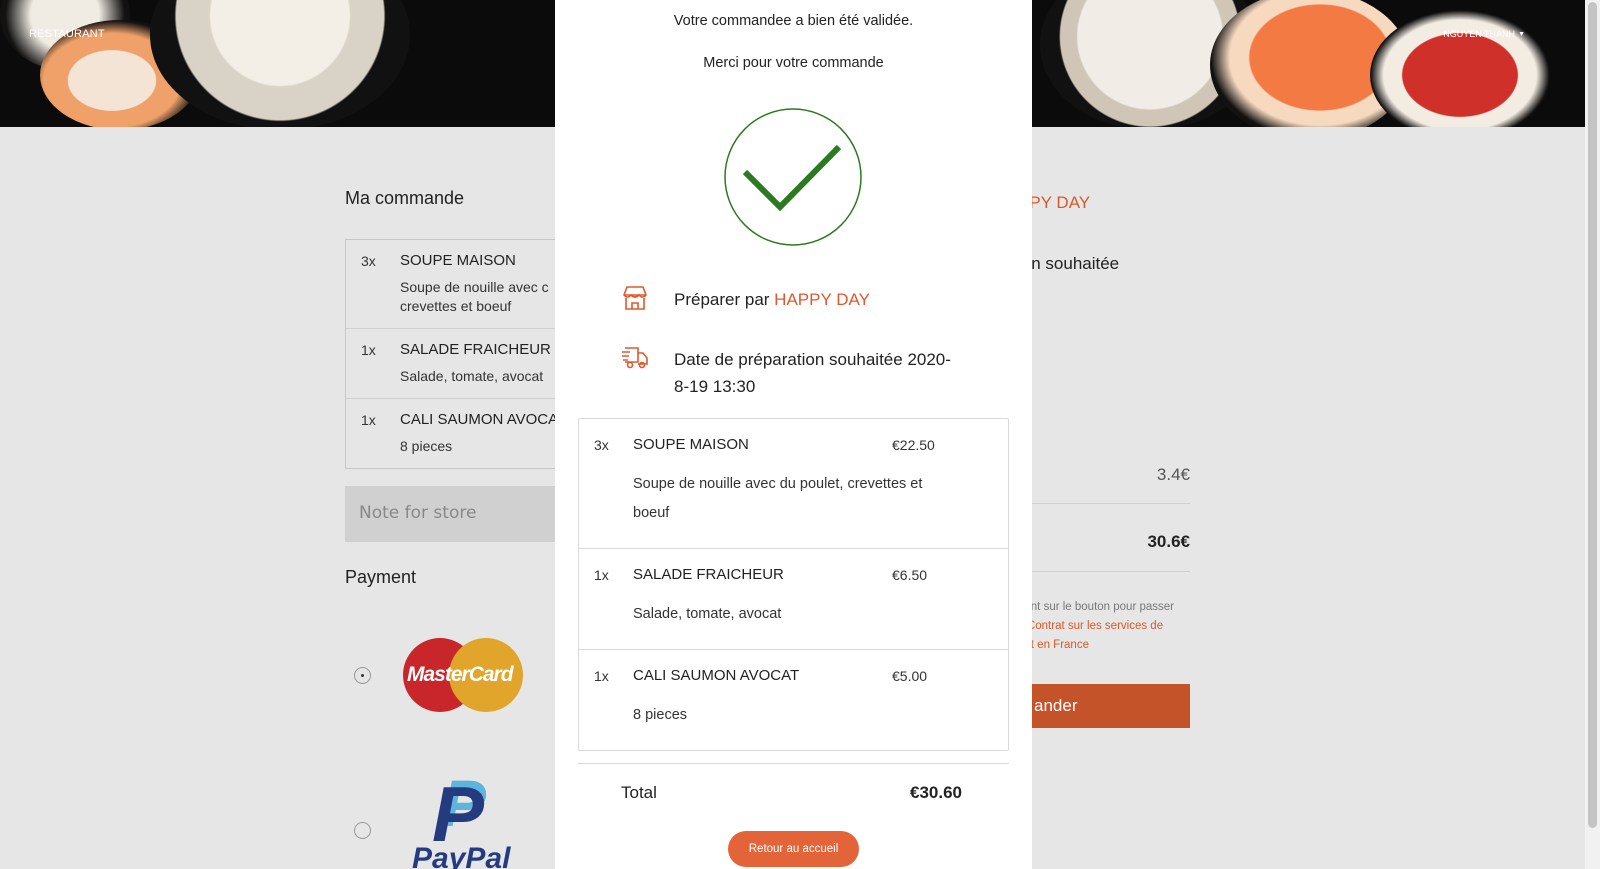 The height and width of the screenshot is (869, 1600). What do you see at coordinates (635, 358) in the screenshot?
I see `delivery-icon` at bounding box center [635, 358].